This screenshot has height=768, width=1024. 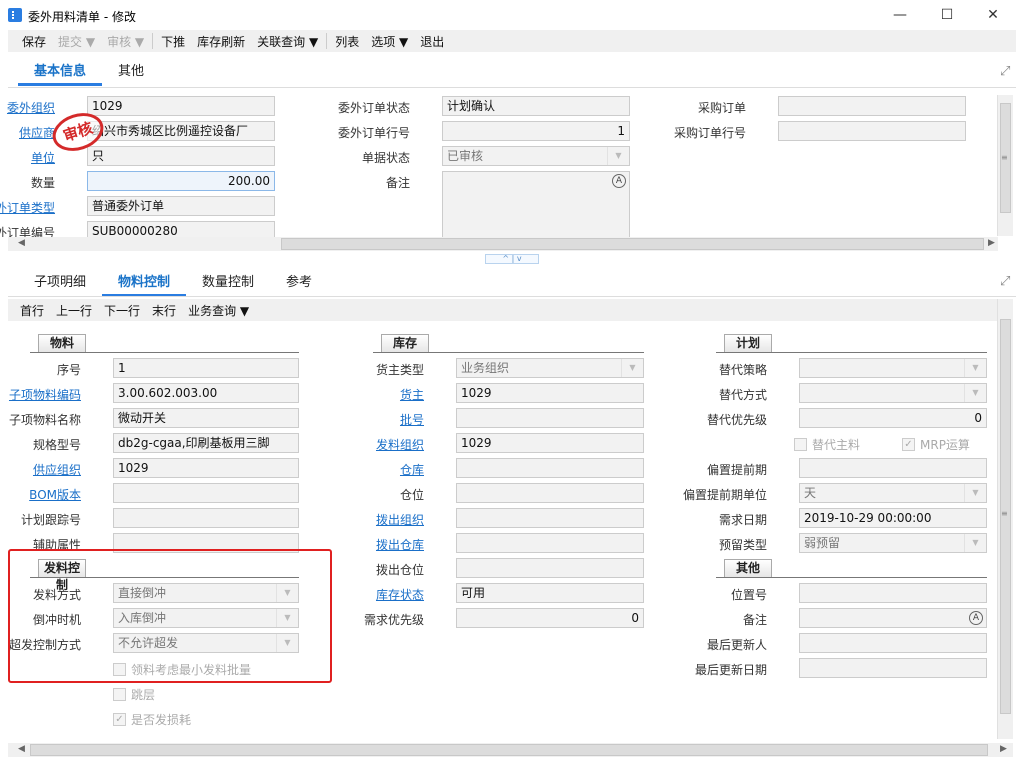 I want to click on toolbar-button: 库存刷新, so click(x=221, y=41).